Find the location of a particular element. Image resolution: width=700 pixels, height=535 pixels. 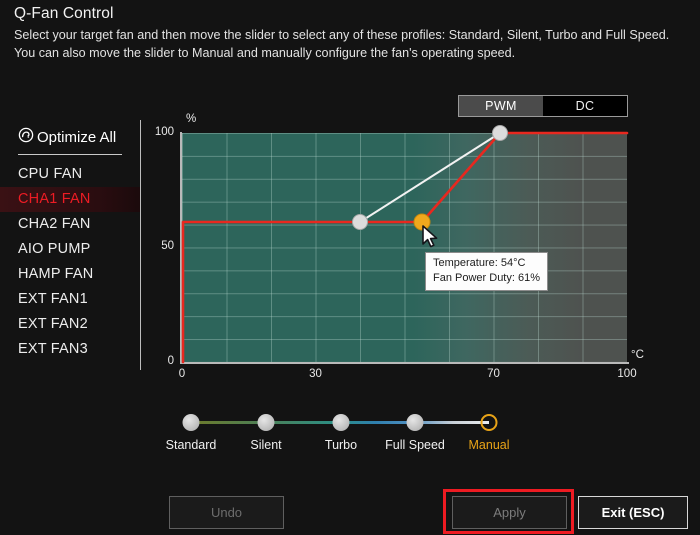

fan-mode-toggle: PWM DC is located at coordinates (543, 106).